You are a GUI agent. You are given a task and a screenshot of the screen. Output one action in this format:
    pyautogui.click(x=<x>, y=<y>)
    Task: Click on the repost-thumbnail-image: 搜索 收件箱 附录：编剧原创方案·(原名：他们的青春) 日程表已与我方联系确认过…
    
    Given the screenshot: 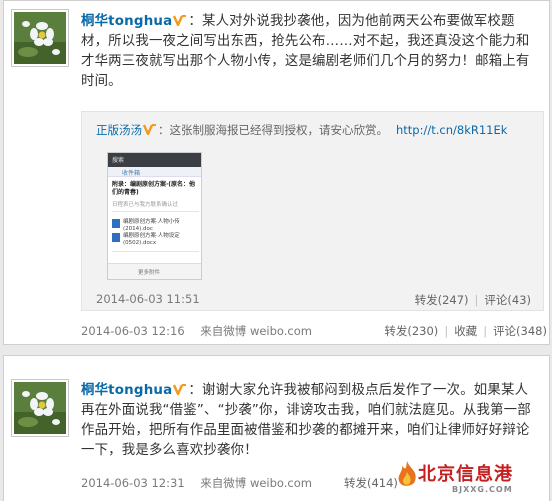 What is the action you would take?
    pyautogui.click(x=154, y=216)
    